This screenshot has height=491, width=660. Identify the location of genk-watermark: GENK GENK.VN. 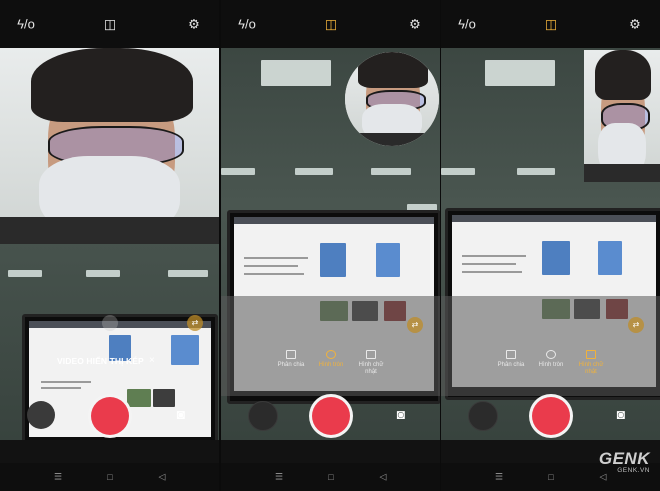
(624, 462).